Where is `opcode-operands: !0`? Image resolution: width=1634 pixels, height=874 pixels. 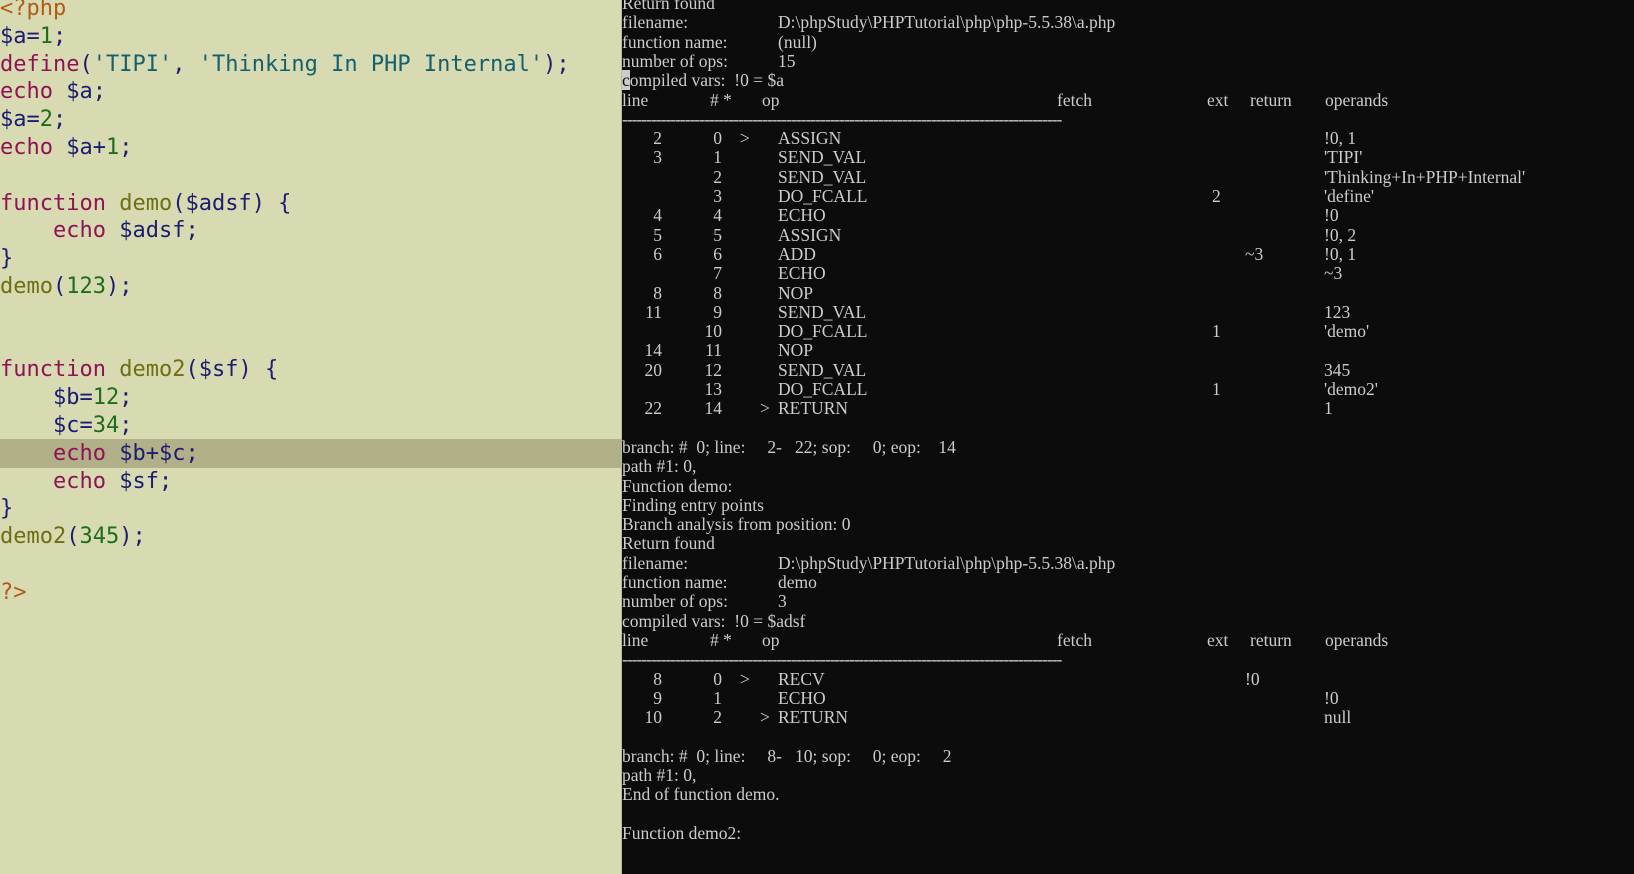 opcode-operands: !0 is located at coordinates (1331, 215).